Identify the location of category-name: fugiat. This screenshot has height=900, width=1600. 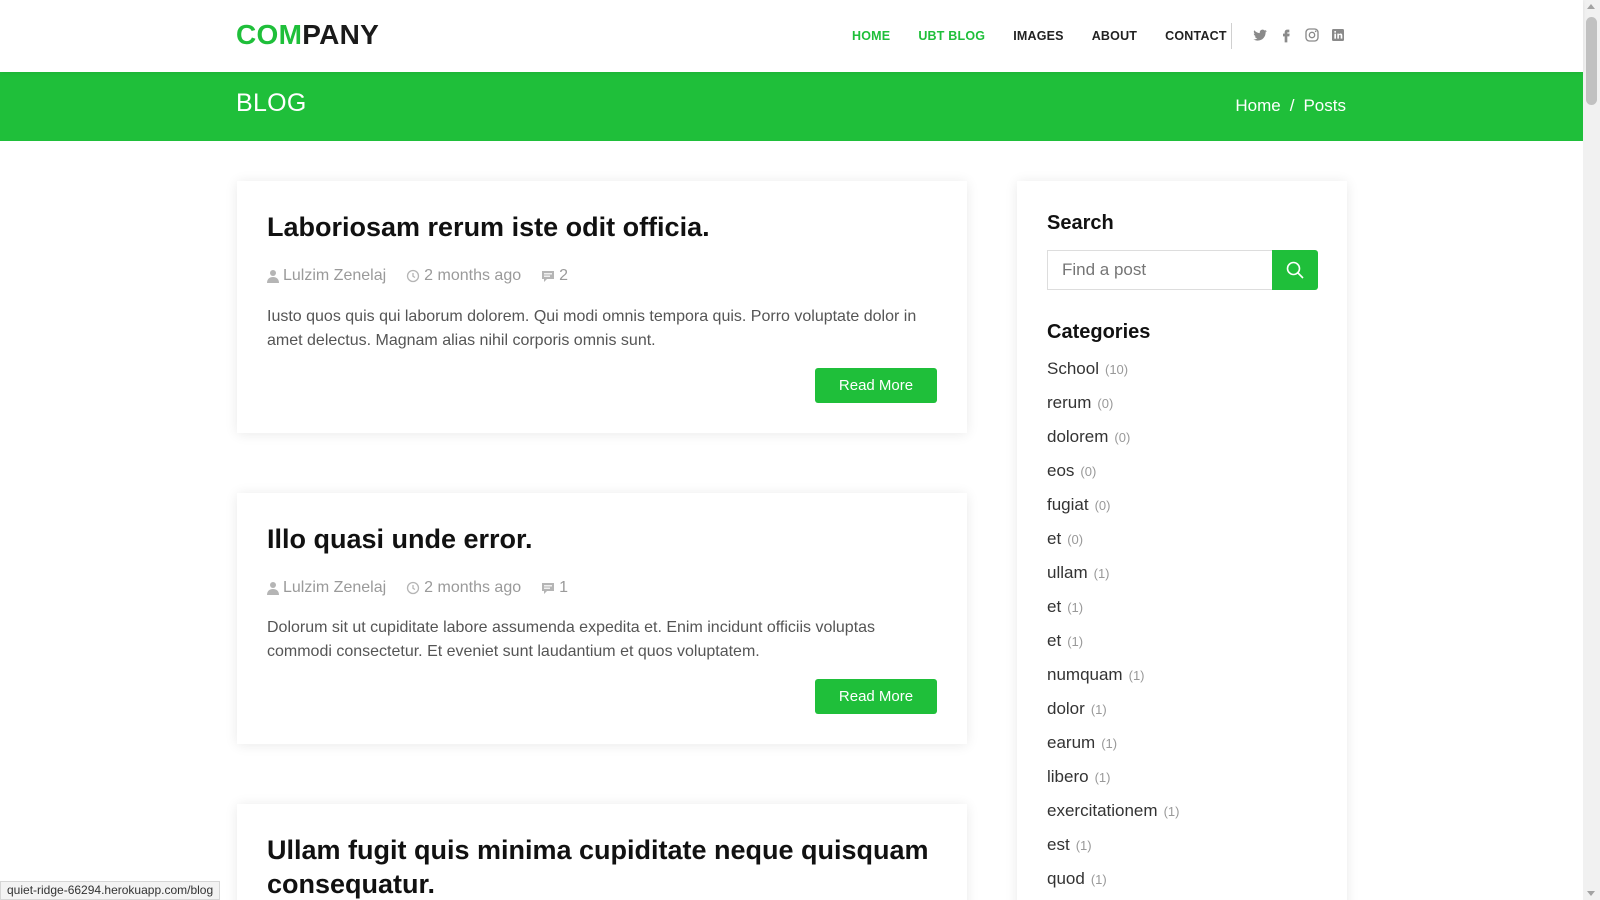
(1068, 504).